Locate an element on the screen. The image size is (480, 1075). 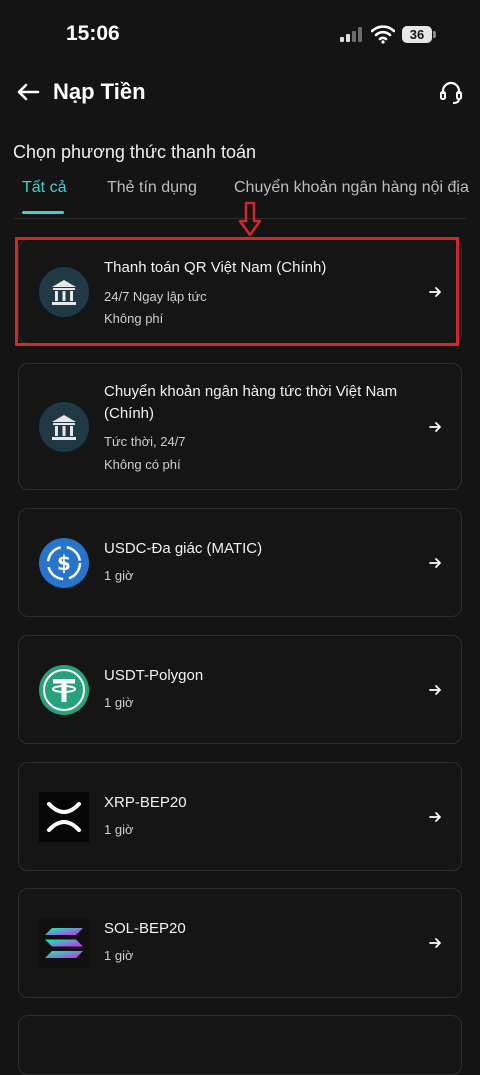
battery-icon: 36 is located at coordinates (417, 34).